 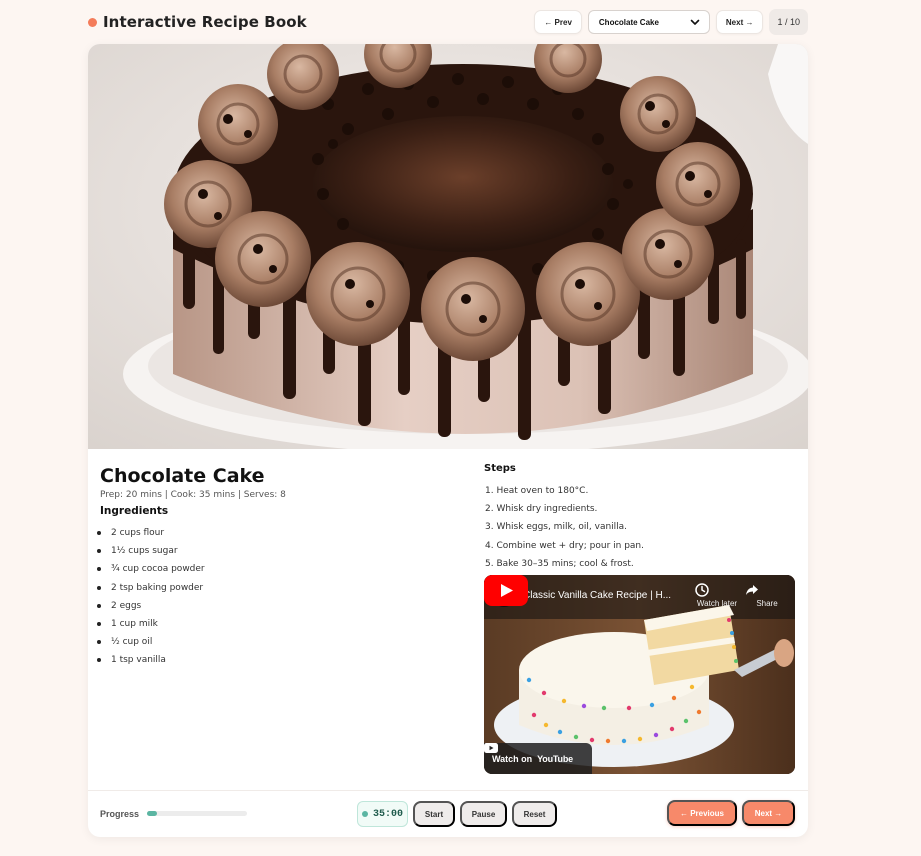 What do you see at coordinates (541, 509) in the screenshot?
I see `step-item: 2. Whisk dry ingredients.` at bounding box center [541, 509].